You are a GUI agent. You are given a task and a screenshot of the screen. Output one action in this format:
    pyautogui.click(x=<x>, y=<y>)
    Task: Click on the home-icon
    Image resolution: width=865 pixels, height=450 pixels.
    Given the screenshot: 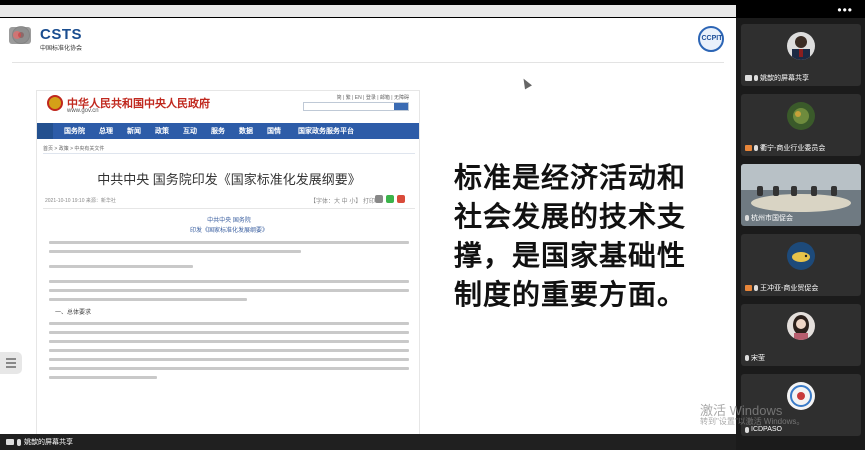 What is the action you would take?
    pyautogui.click(x=45, y=131)
    